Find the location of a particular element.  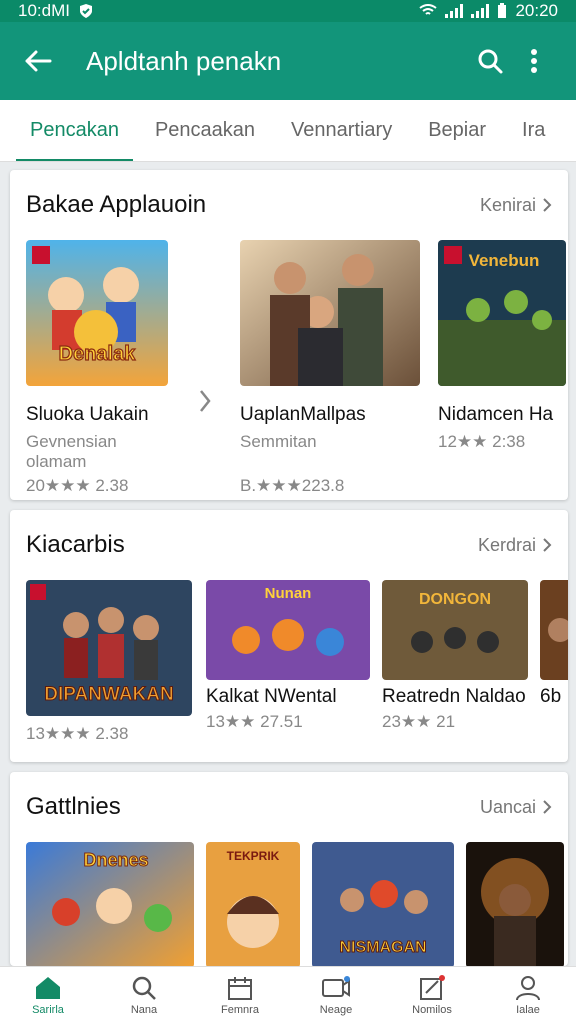

edit-icon is located at coordinates (432, 987).